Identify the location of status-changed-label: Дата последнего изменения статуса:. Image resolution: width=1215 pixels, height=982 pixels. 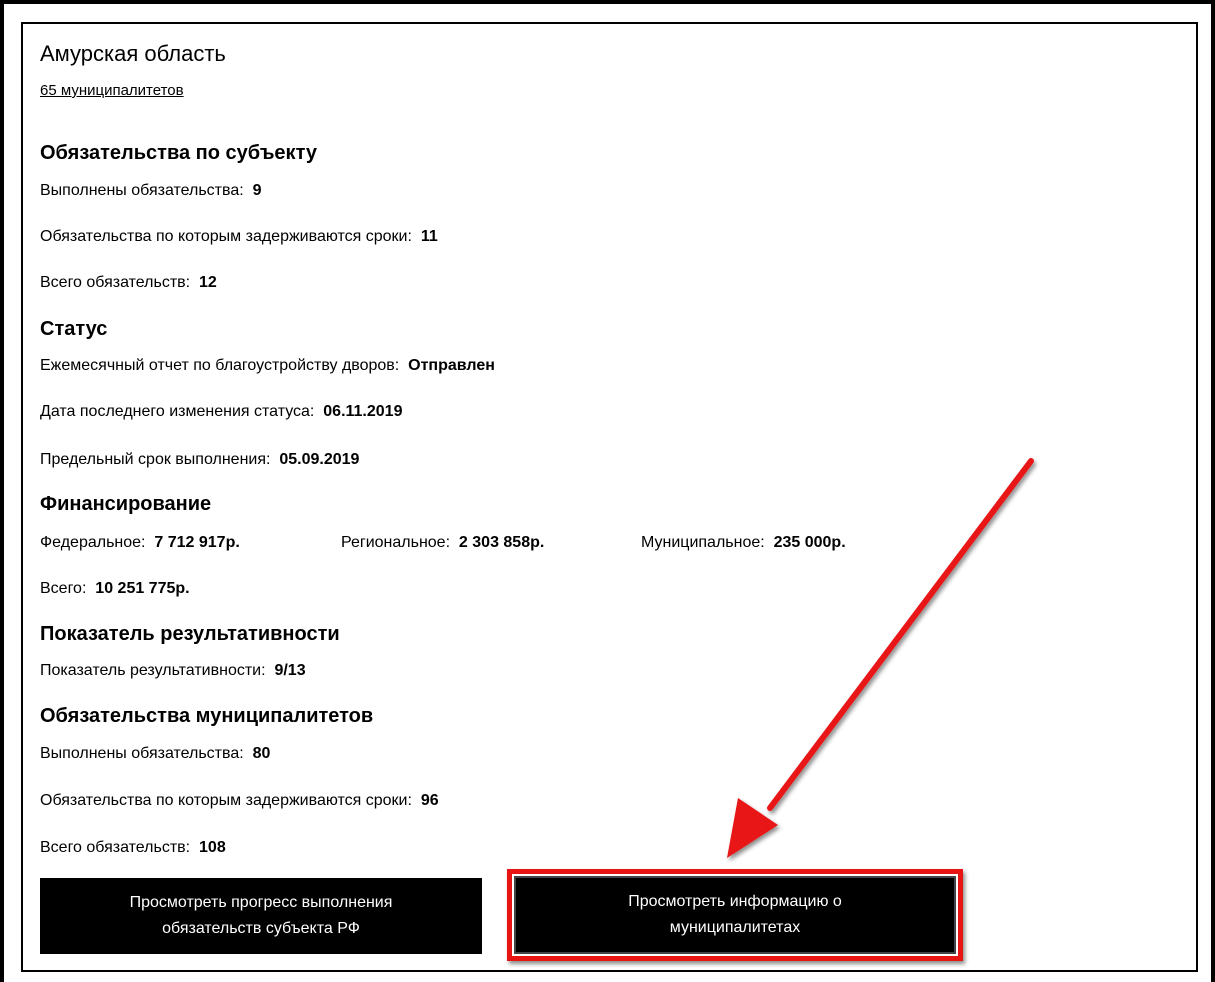
(177, 411).